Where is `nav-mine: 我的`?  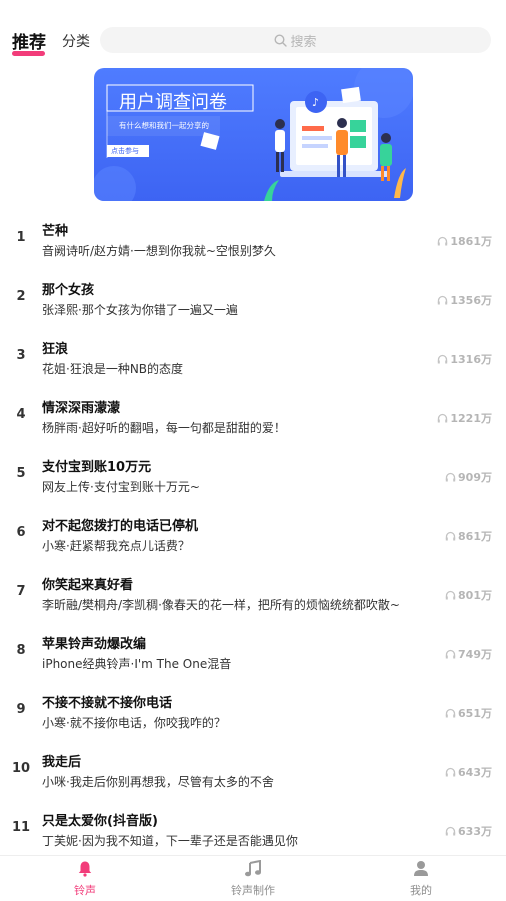 nav-mine: 我的 is located at coordinates (421, 879).